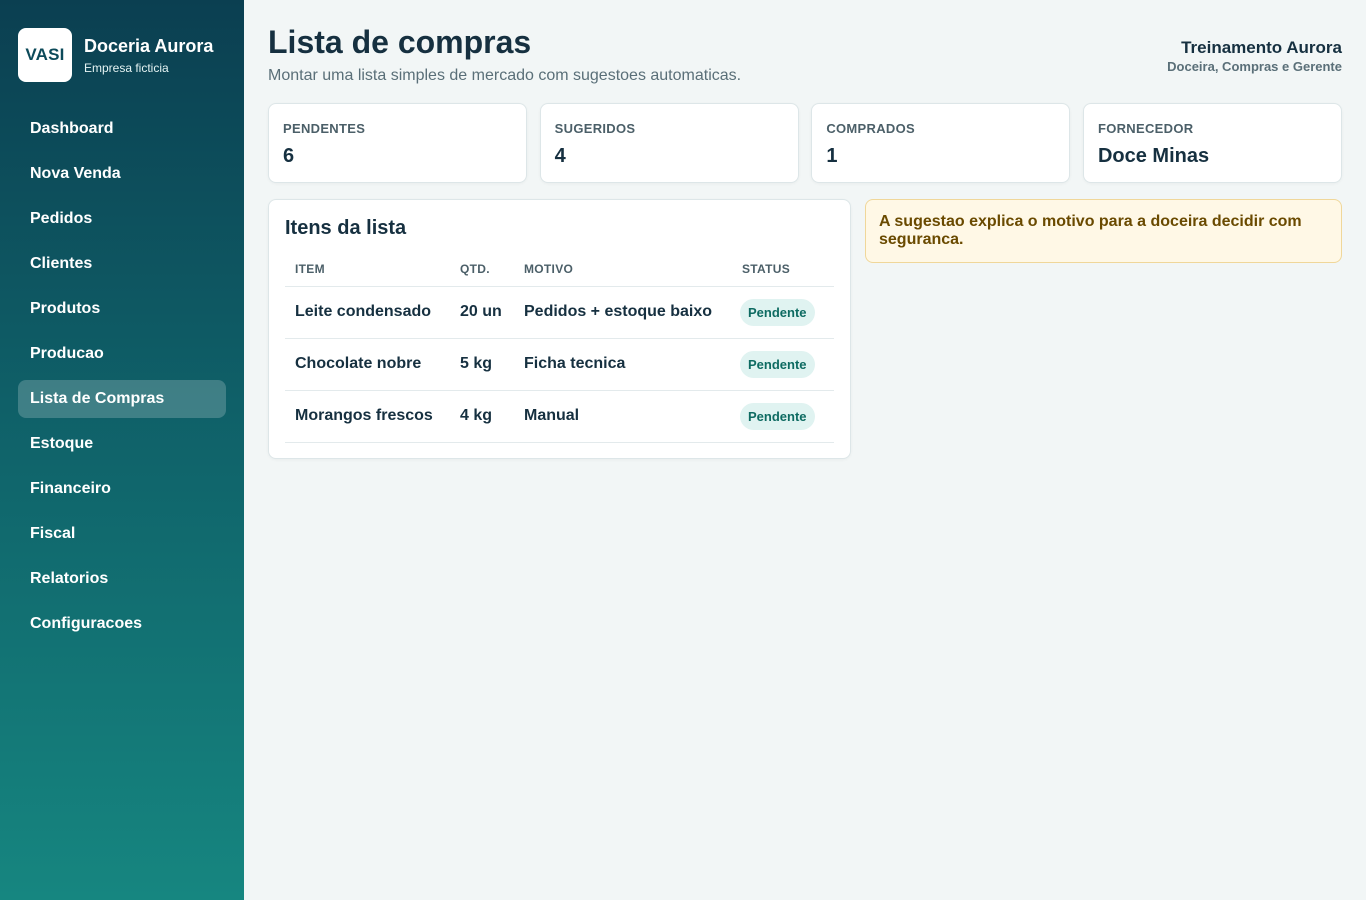 The width and height of the screenshot is (1366, 900). What do you see at coordinates (1145, 128) in the screenshot?
I see `stat-label: FORNECEDOR` at bounding box center [1145, 128].